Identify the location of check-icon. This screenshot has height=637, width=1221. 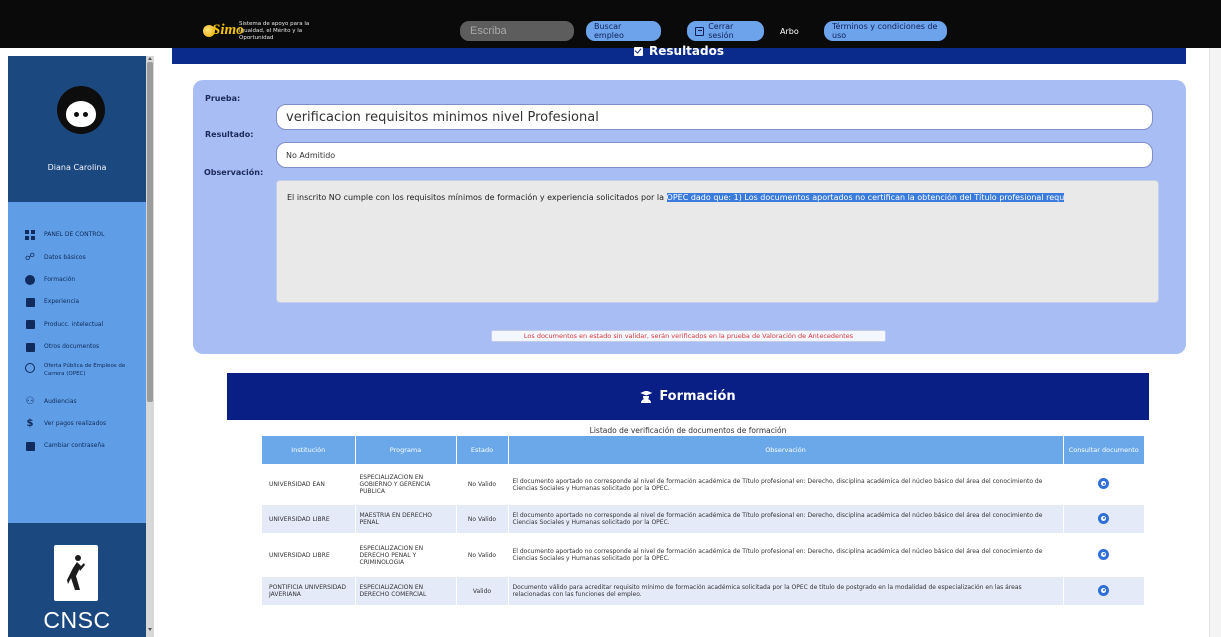
(638, 51).